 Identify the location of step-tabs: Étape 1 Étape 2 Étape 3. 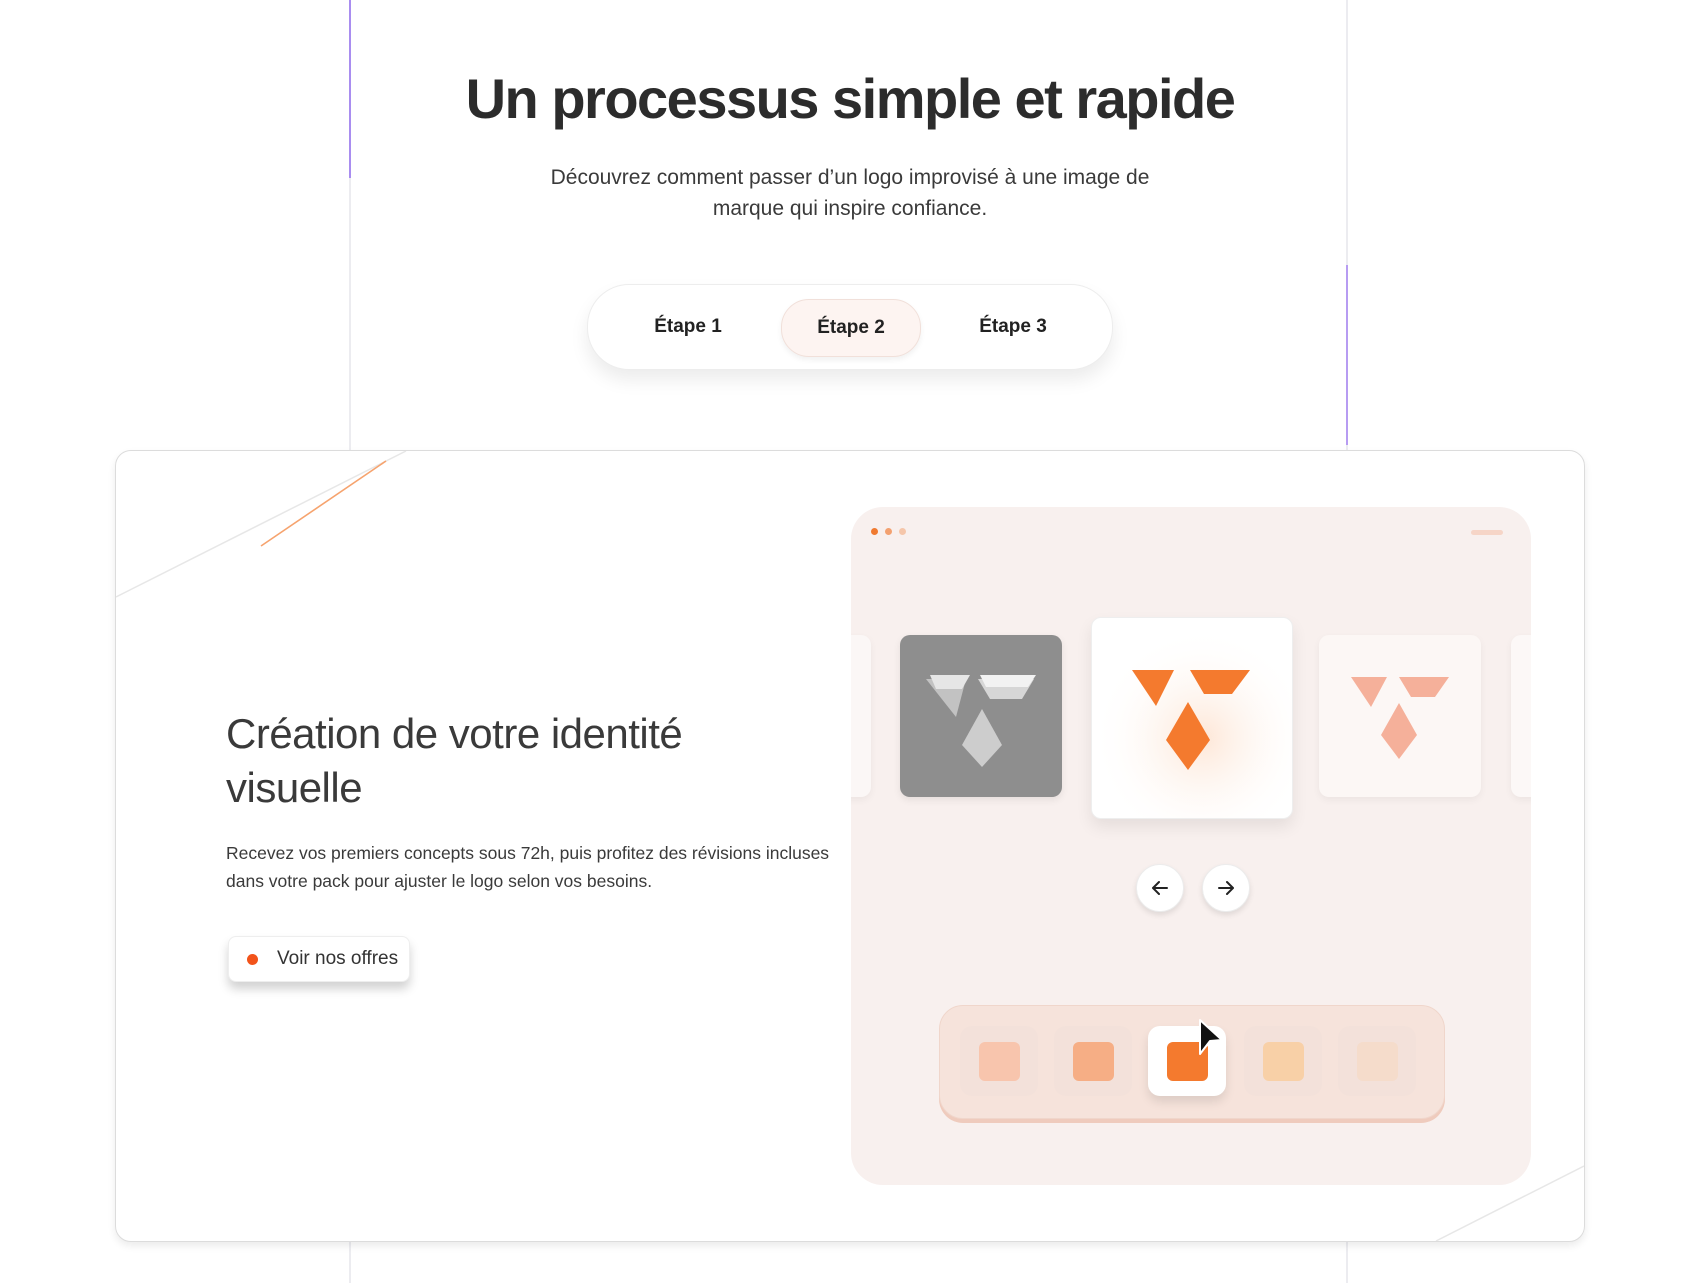
(850, 327).